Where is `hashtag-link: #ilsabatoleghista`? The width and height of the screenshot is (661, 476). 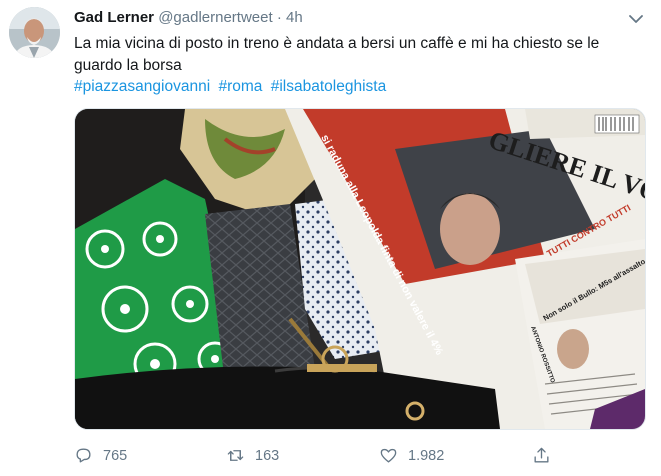 hashtag-link: #ilsabatoleghista is located at coordinates (328, 86).